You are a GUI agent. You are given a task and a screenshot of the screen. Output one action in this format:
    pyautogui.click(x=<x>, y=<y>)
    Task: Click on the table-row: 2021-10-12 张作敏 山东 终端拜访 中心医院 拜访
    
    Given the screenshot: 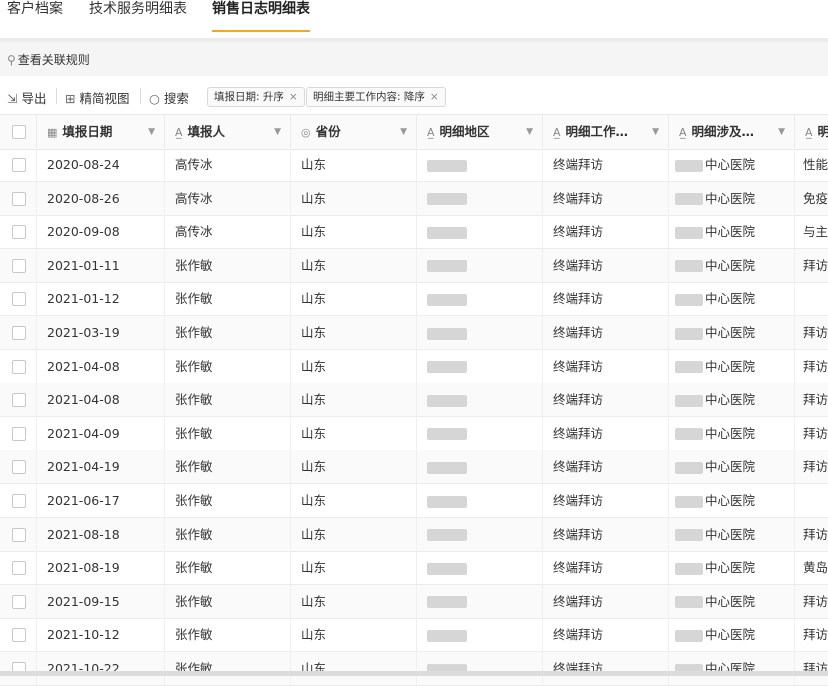 What is the action you would take?
    pyautogui.click(x=414, y=635)
    